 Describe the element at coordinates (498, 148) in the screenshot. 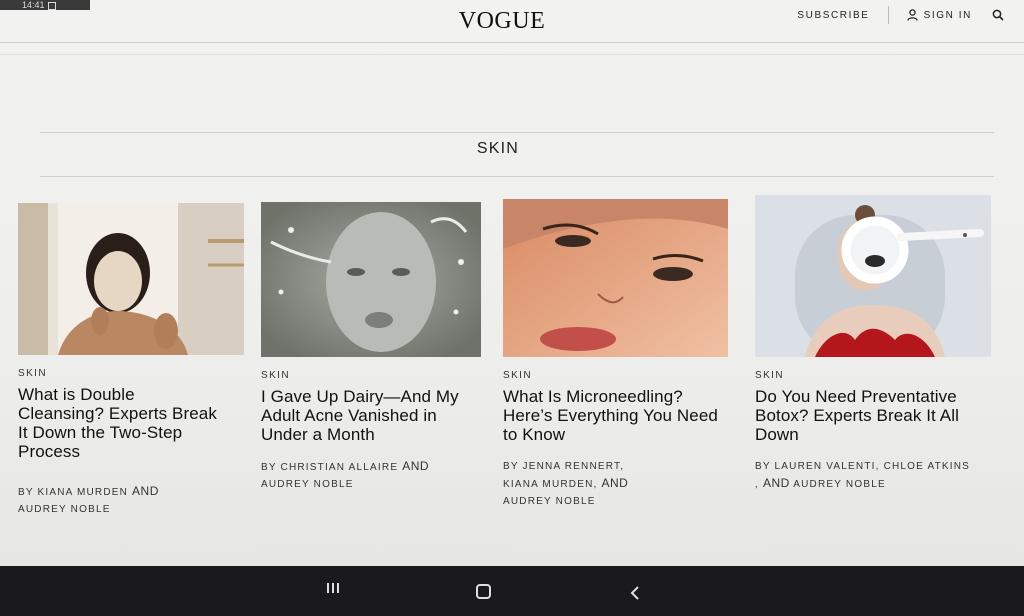

I see `section-title: SKIN` at that location.